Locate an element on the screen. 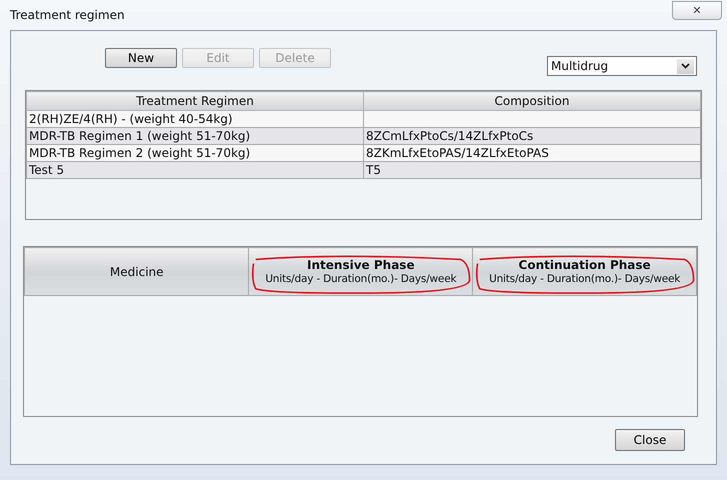 The height and width of the screenshot is (480, 727). table-cell: 2(RH)ZE/4(RH) - (weight 40-54kg) is located at coordinates (195, 119).